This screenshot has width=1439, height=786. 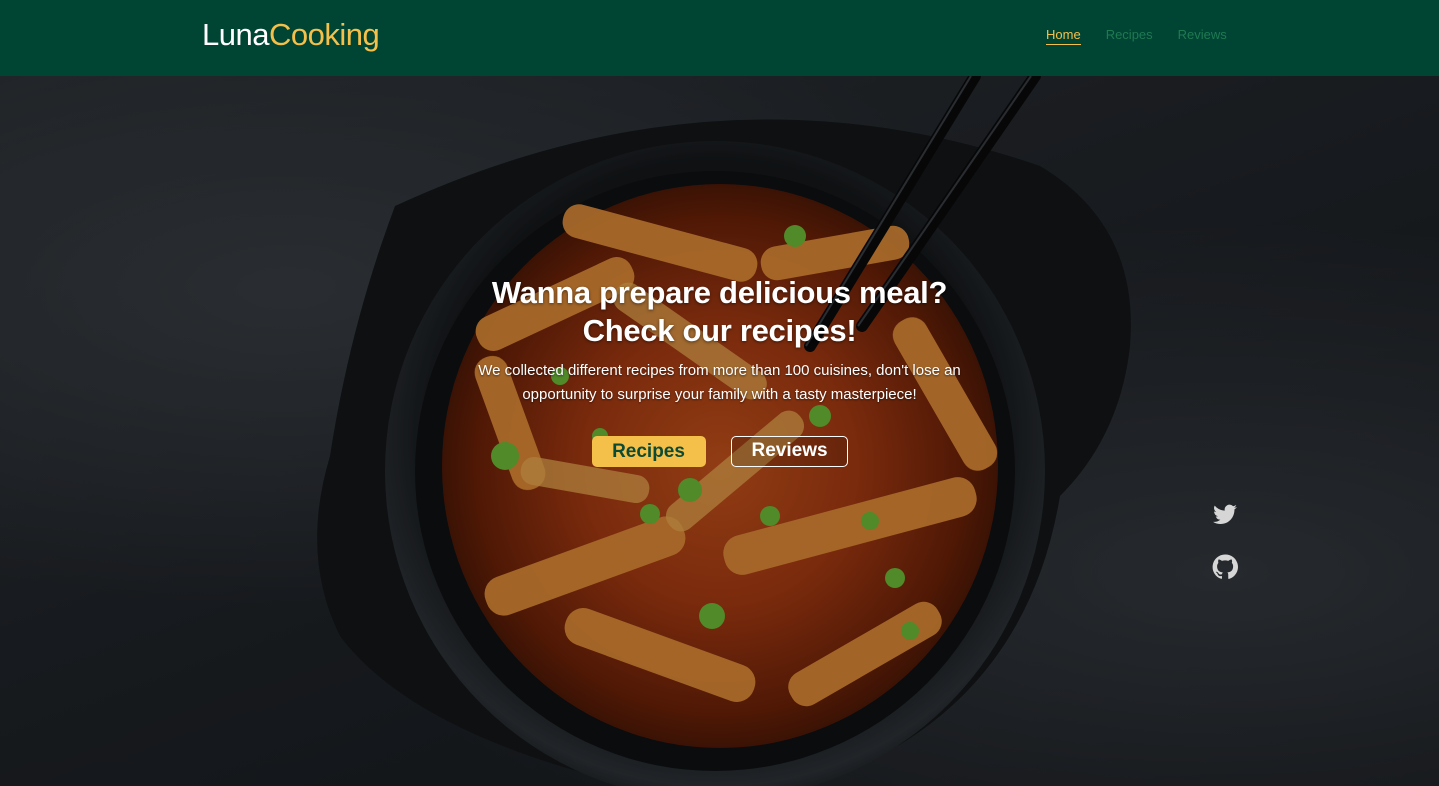 I want to click on recipes-button: Recipes, so click(x=648, y=451).